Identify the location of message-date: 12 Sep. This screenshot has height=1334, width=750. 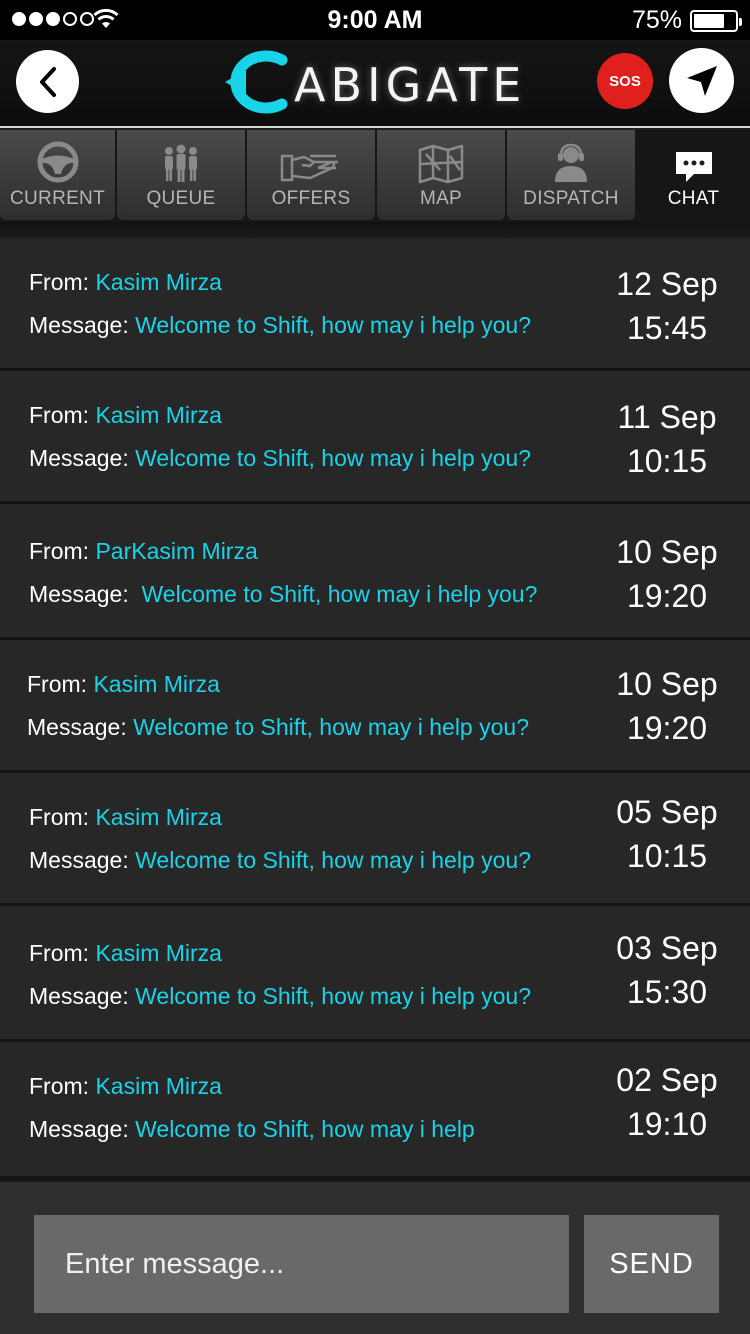
(667, 284).